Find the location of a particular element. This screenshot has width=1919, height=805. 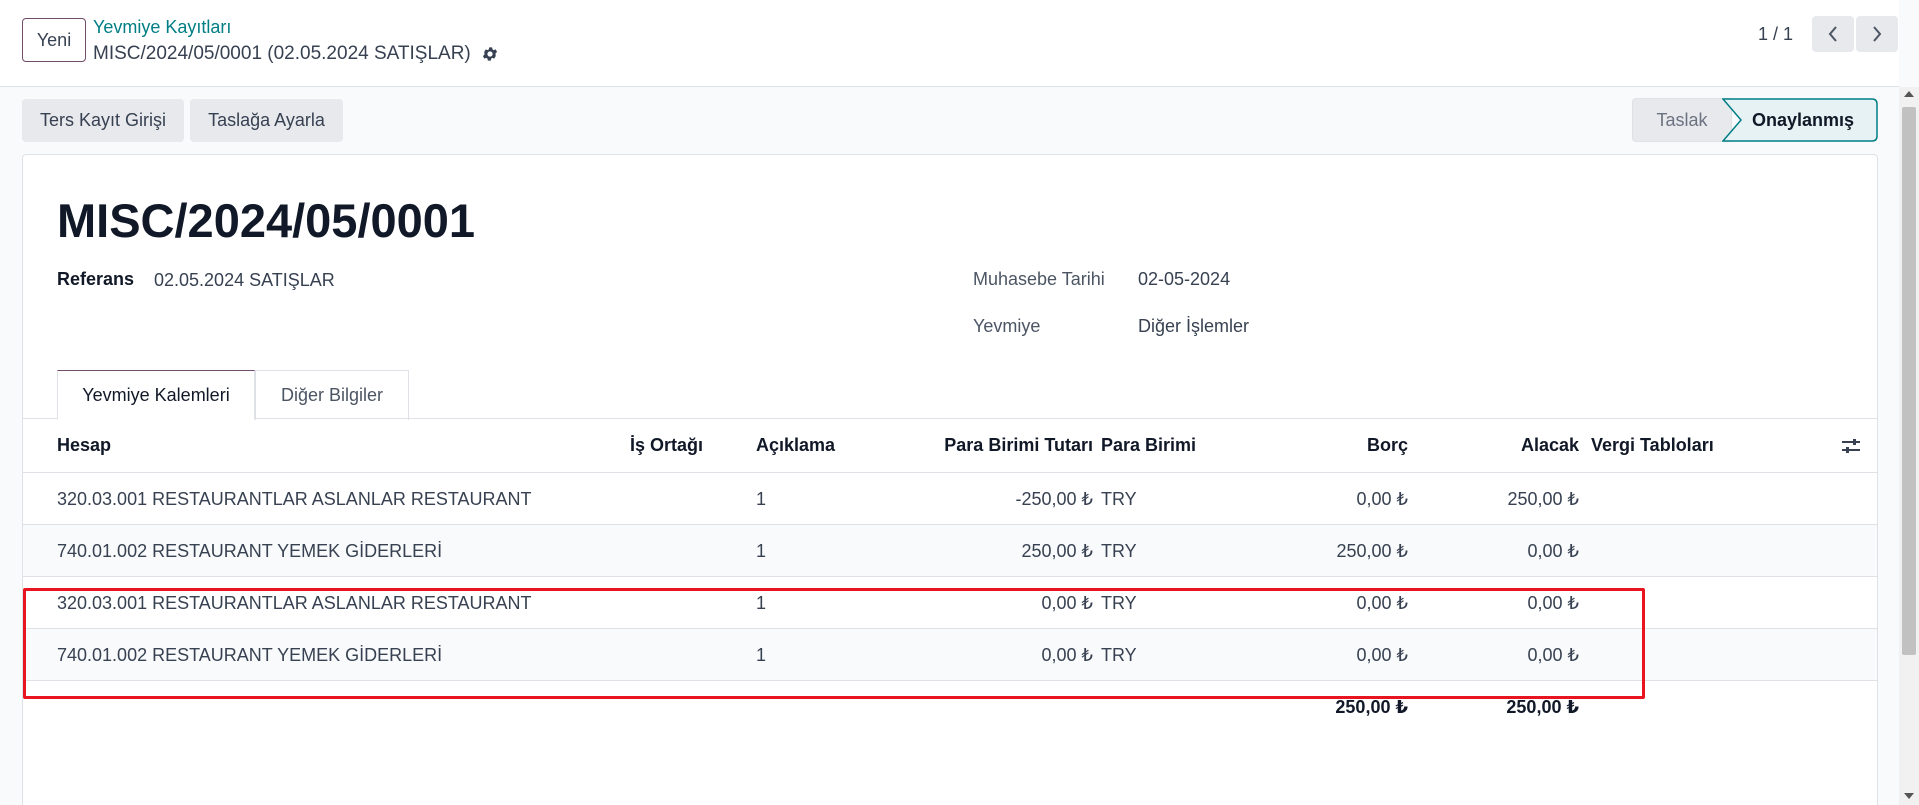

column-debit: Borç is located at coordinates (1387, 445).